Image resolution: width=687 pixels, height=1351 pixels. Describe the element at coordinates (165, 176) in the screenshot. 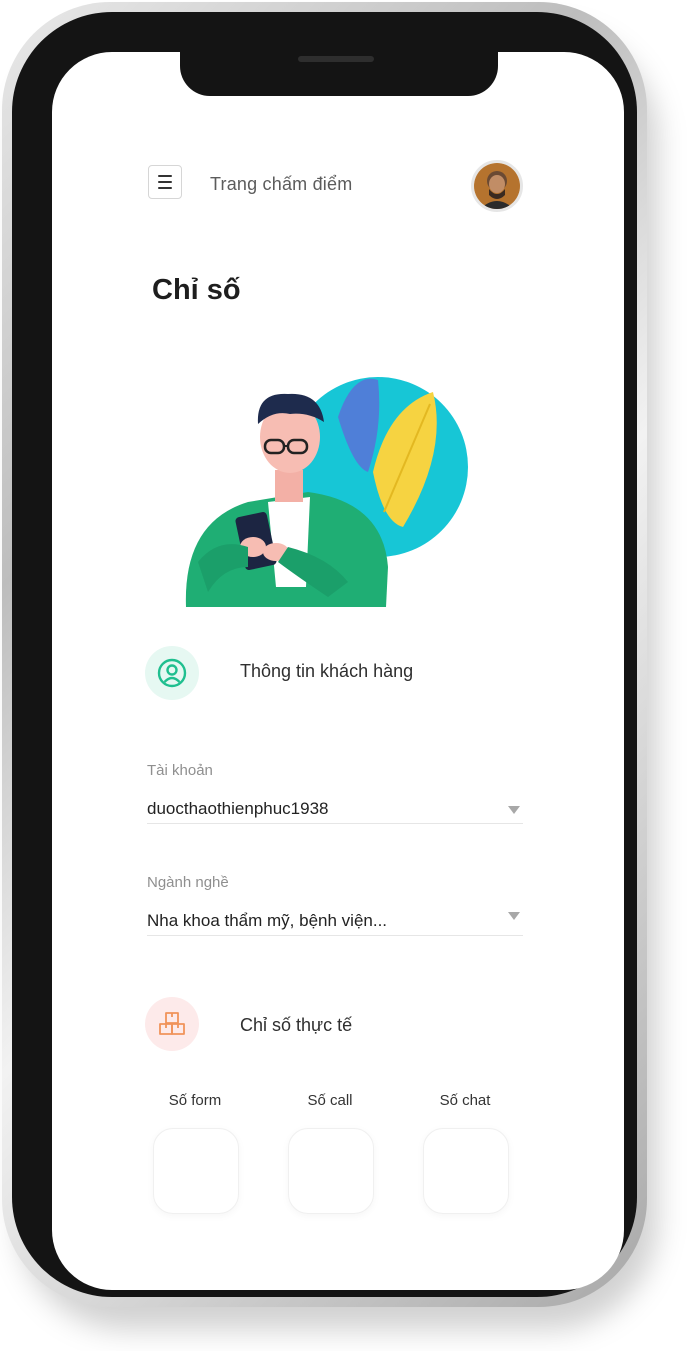

I see `hamburger-menu-icon` at that location.